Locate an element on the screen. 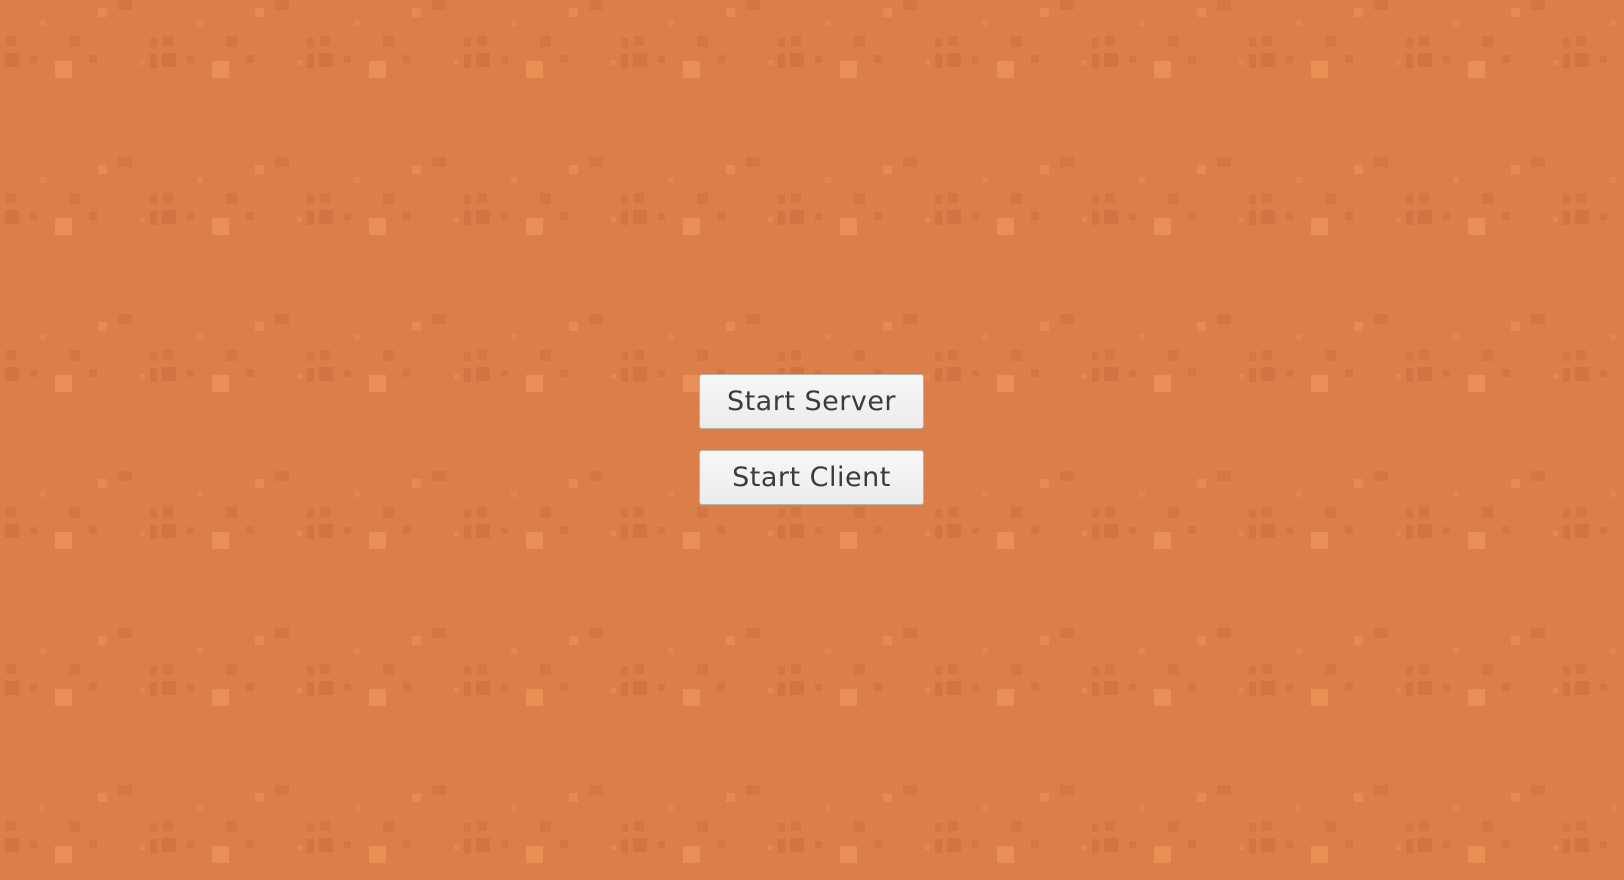 This screenshot has width=1624, height=880. start-client-button: Start Client is located at coordinates (811, 477).